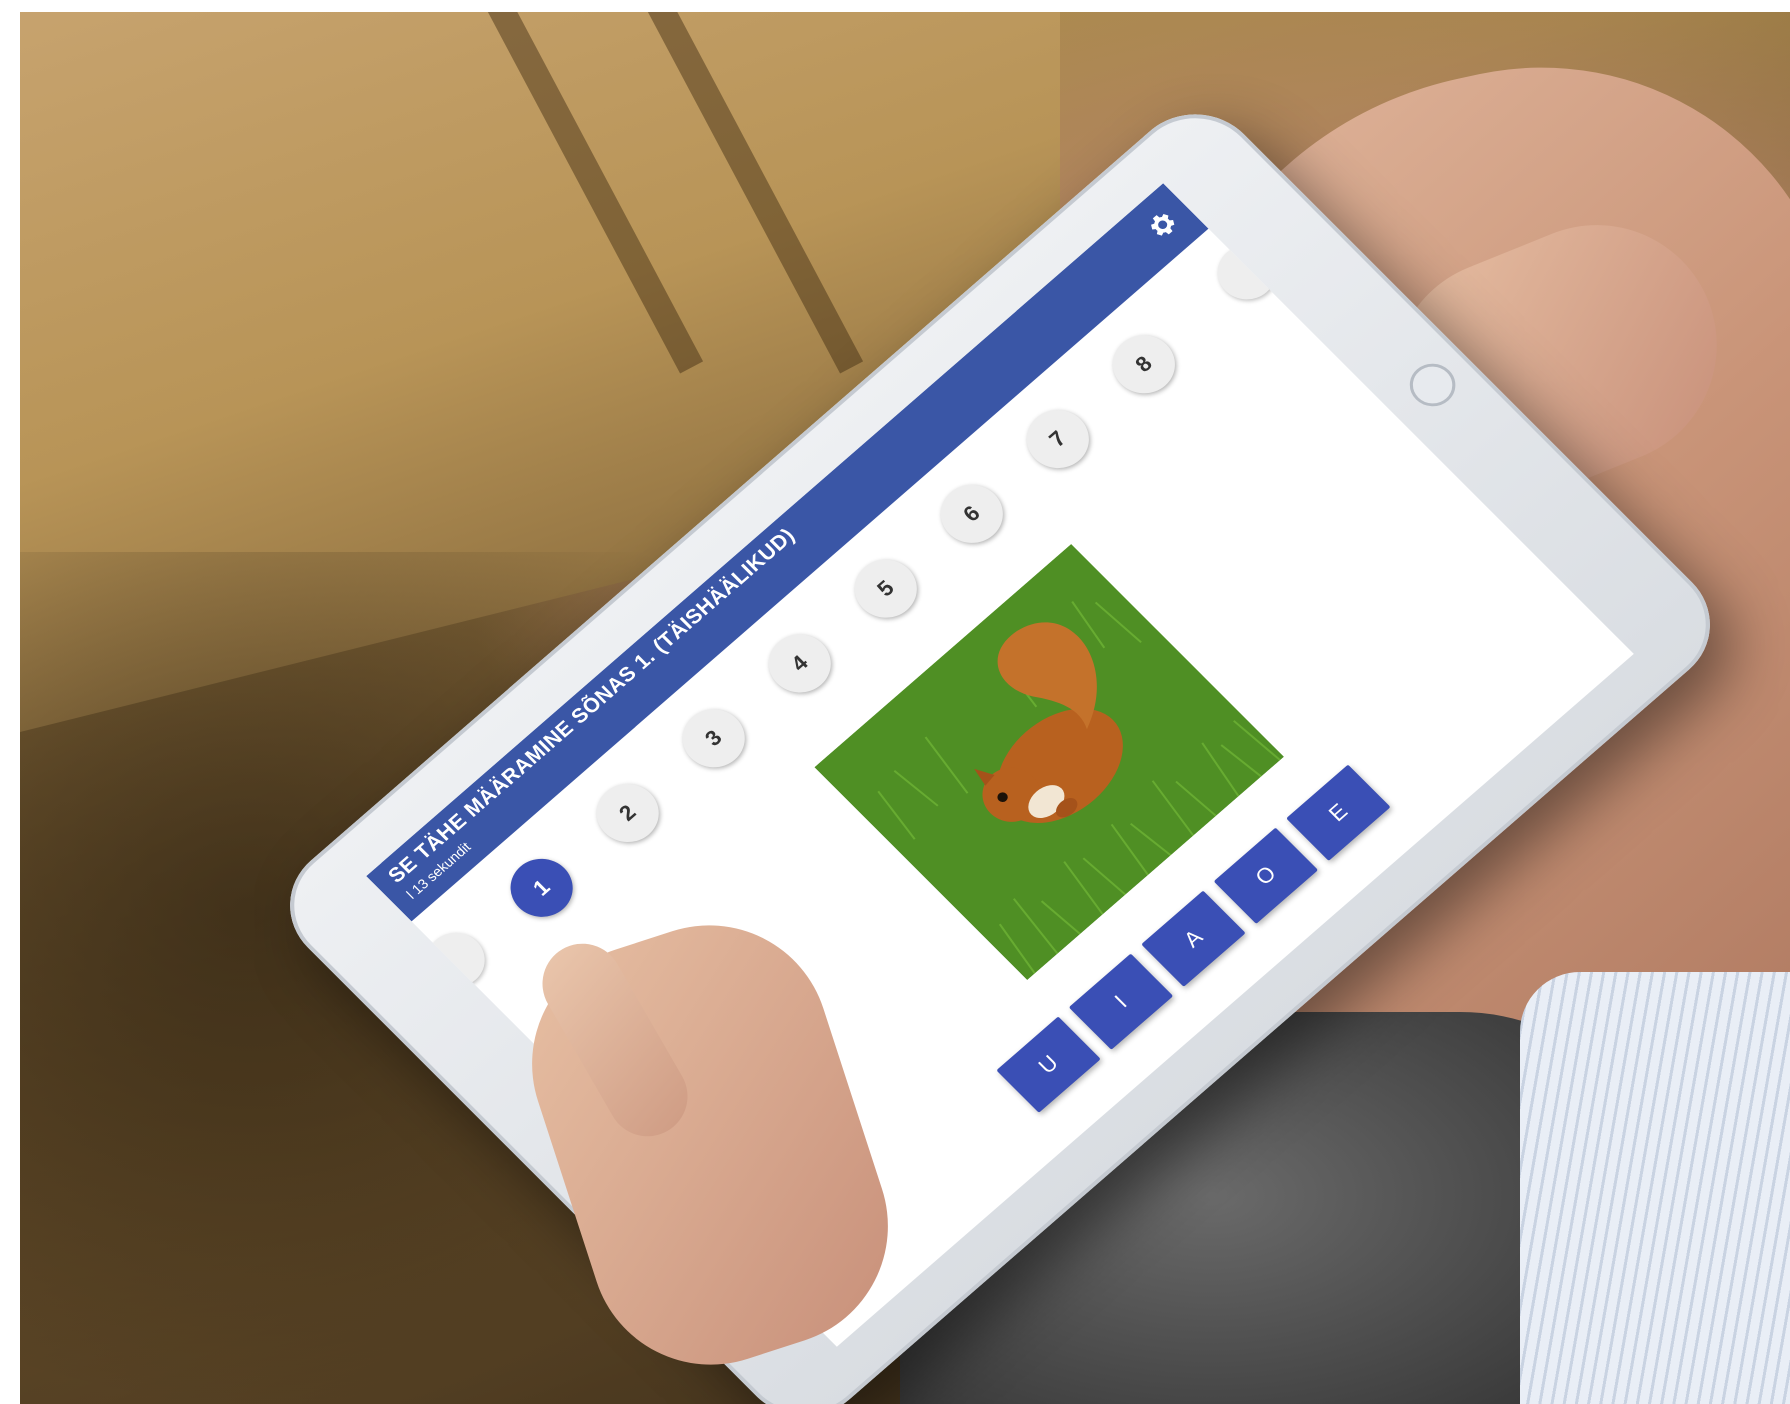 This screenshot has width=1790, height=1404. Describe the element at coordinates (799, 663) in the screenshot. I see `step-button-4: 4` at that location.